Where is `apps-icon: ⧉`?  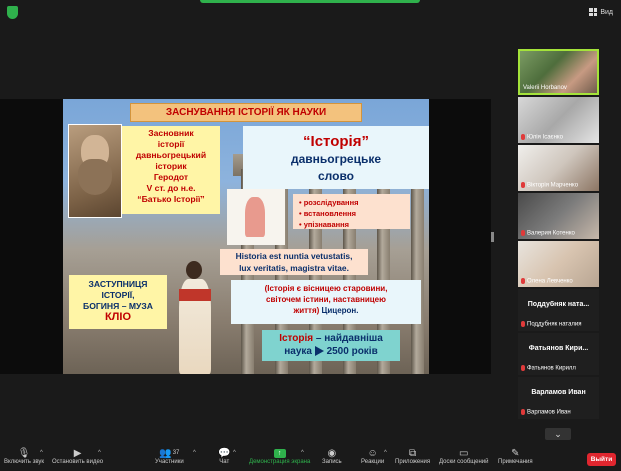
apps-icon: ⧉ is located at coordinates (412, 453).